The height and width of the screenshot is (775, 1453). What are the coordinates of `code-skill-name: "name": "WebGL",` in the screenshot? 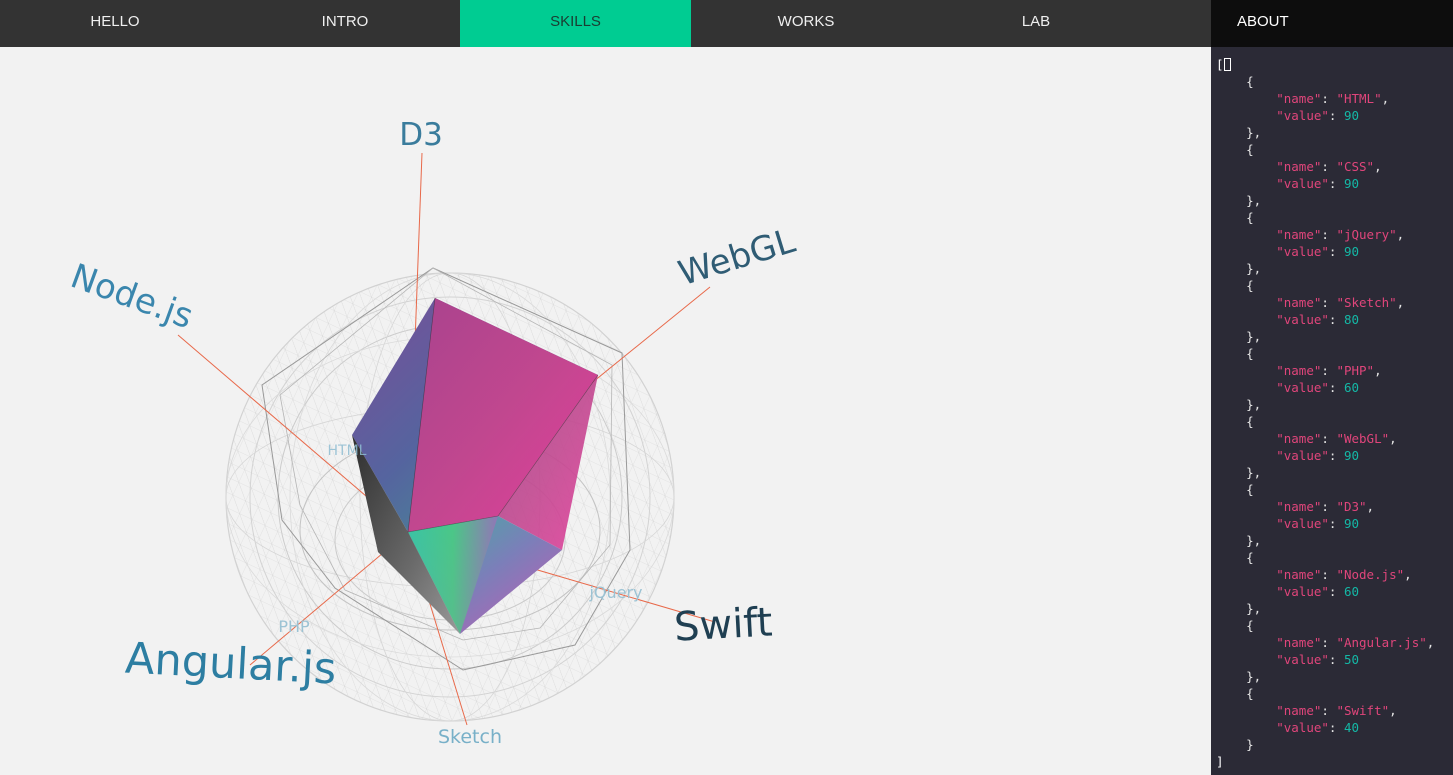 It's located at (1336, 438).